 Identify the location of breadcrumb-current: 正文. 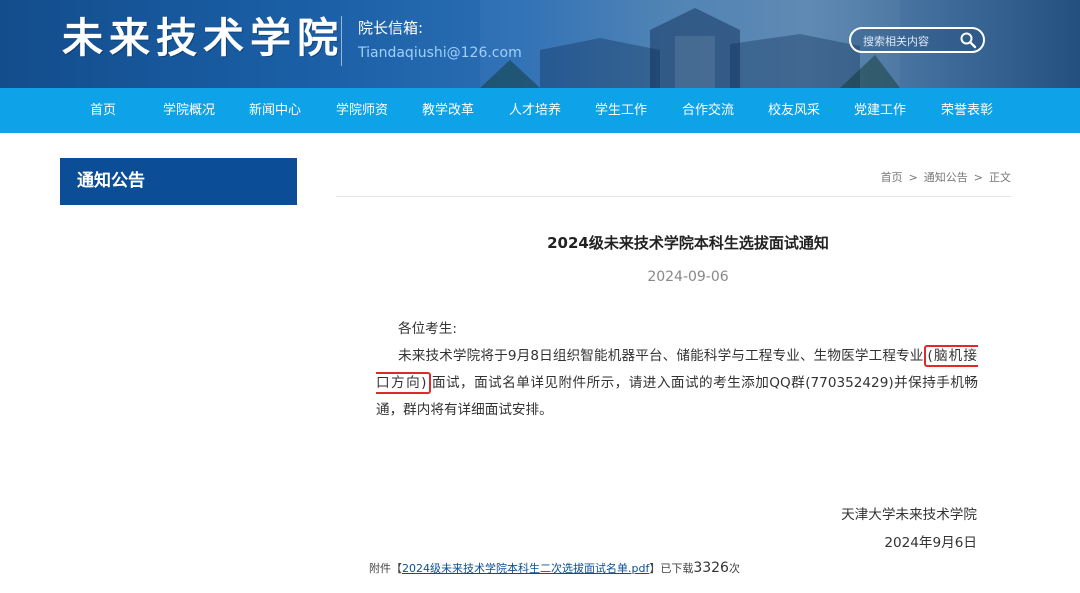
(1000, 177).